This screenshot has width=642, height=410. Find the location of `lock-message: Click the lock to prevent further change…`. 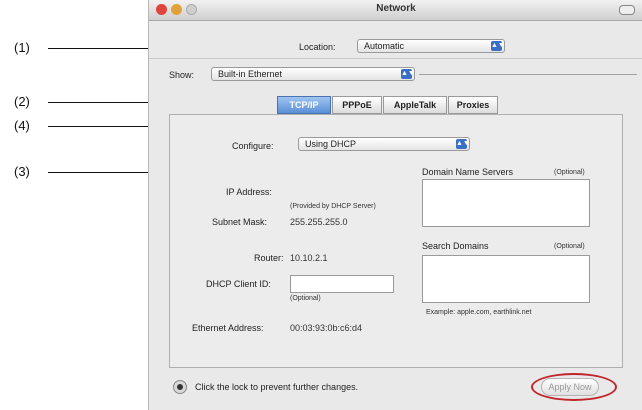

lock-message: Click the lock to prevent further change… is located at coordinates (277, 387).